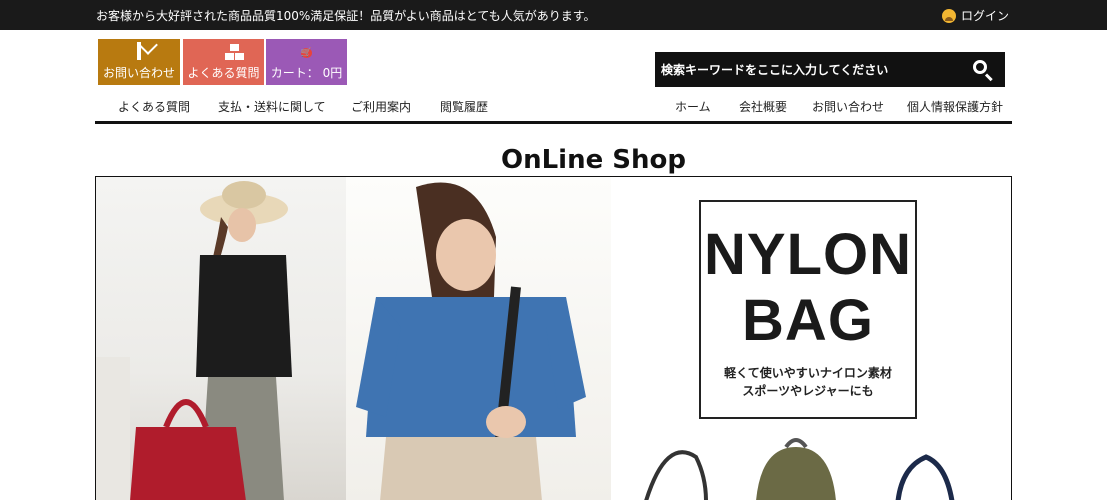 The width and height of the screenshot is (1107, 500). Describe the element at coordinates (306, 73) in the screenshot. I see `cart-total-label: カート： 0円` at that location.